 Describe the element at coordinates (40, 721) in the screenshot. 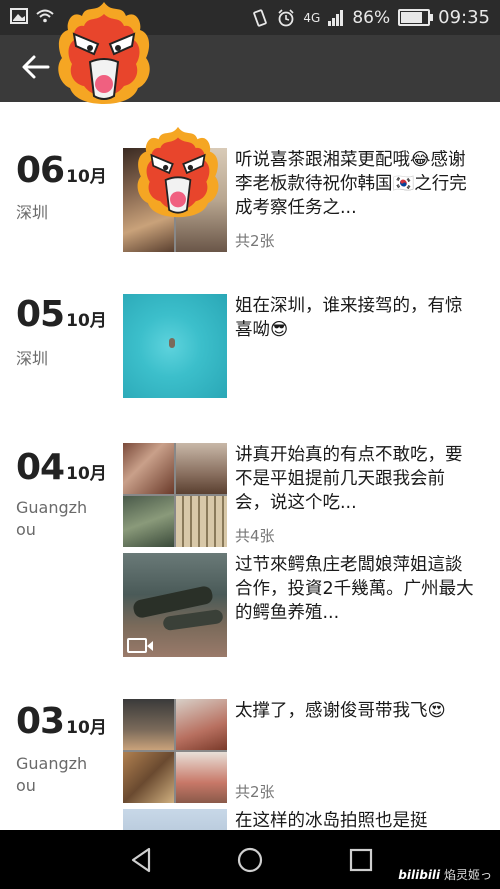

I see `entry-day: 03` at that location.